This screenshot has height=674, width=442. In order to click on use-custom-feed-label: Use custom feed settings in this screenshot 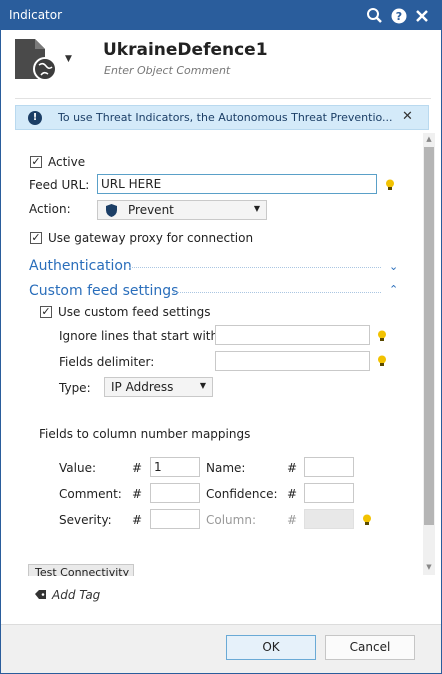, I will do `click(134, 312)`.